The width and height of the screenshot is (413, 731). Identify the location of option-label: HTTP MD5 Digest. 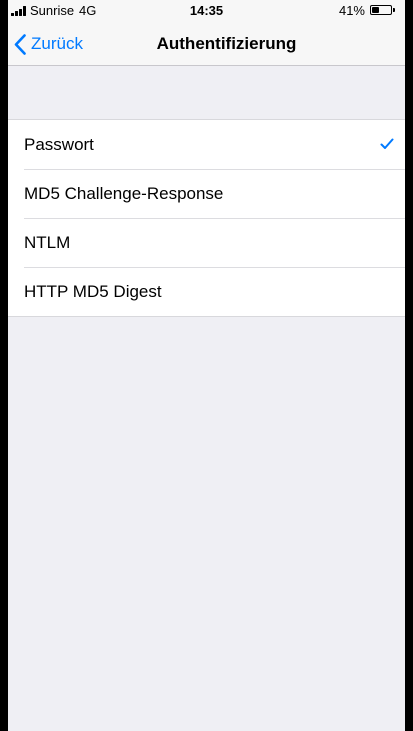
(93, 291).